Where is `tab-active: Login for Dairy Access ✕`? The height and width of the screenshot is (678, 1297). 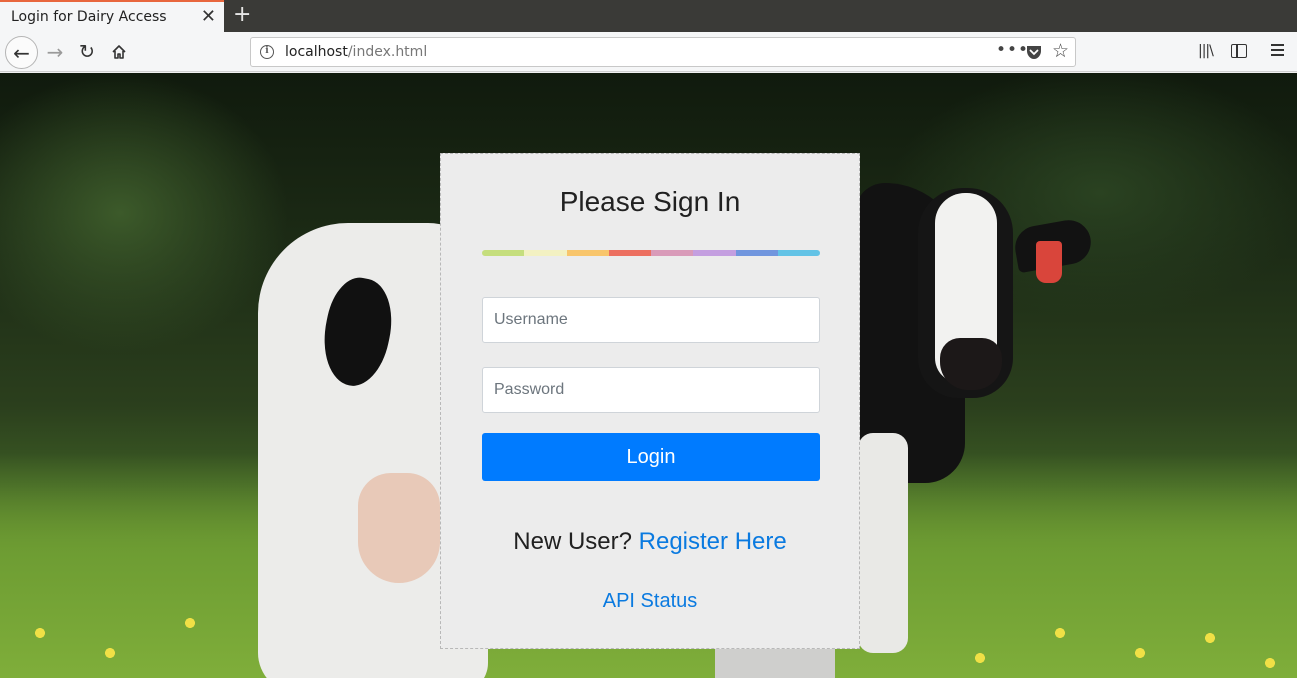
tab-active: Login for Dairy Access ✕ is located at coordinates (112, 16).